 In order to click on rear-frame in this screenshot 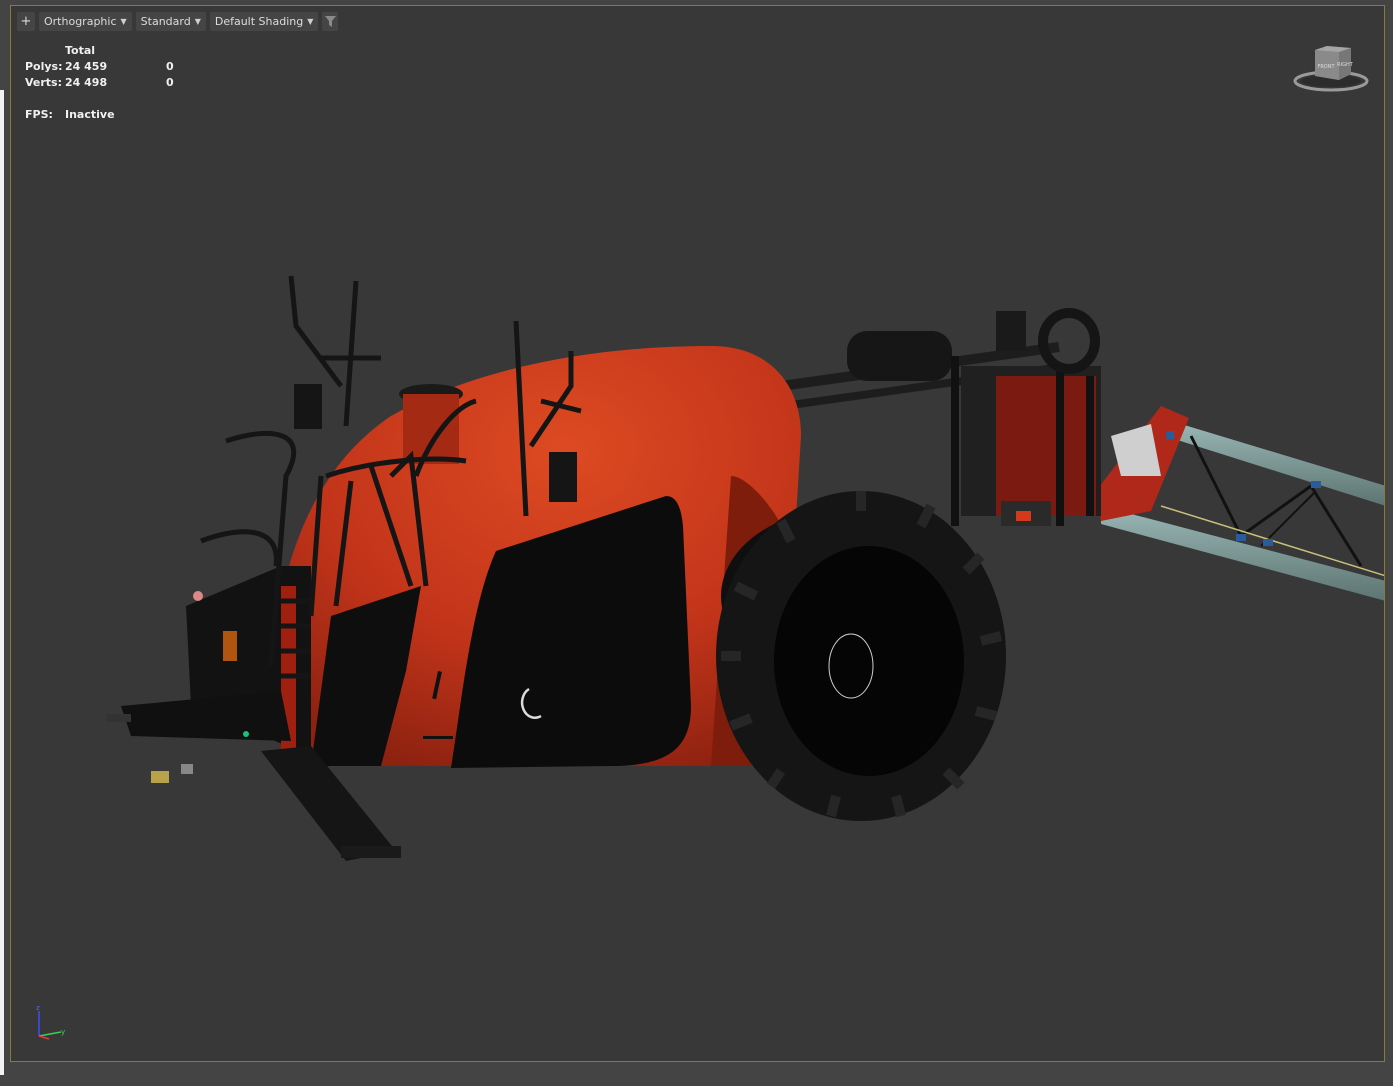, I will do `click(941, 417)`.